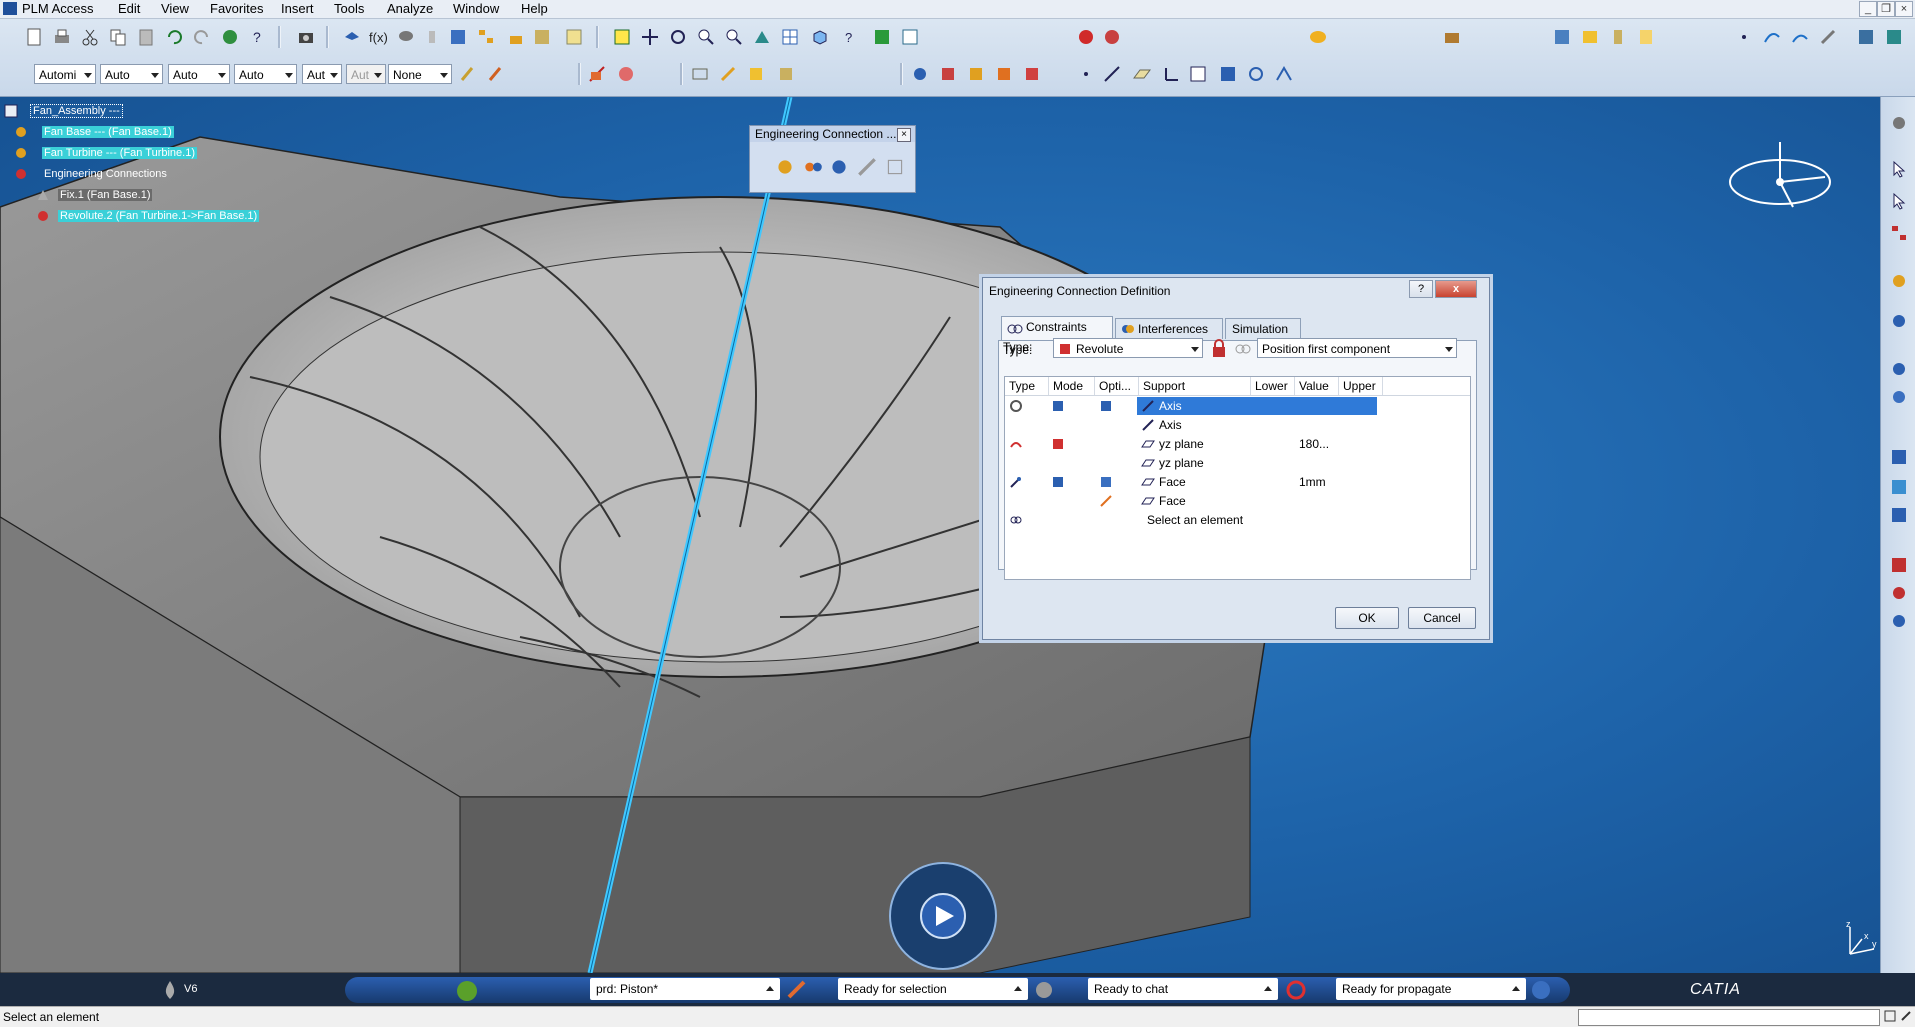 The height and width of the screenshot is (1027, 1915). What do you see at coordinates (1243, 349) in the screenshot?
I see `link-icon` at bounding box center [1243, 349].